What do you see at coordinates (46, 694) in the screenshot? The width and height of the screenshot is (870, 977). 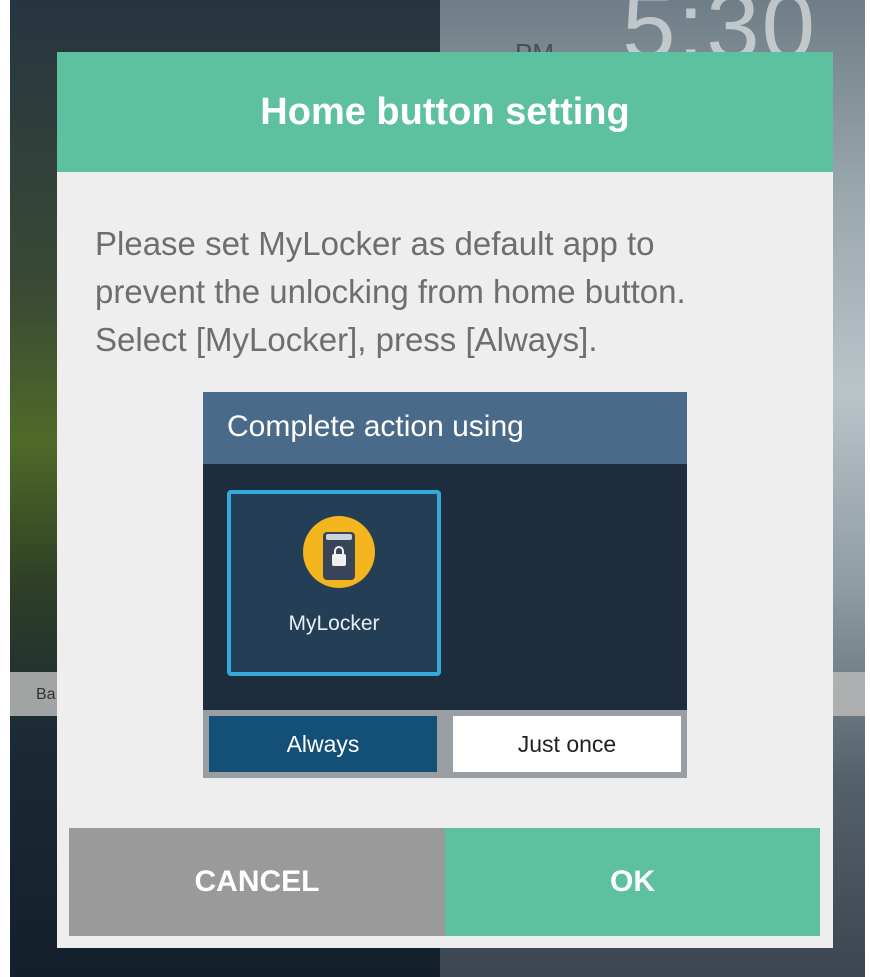 I see `background-strip-text: Ba` at bounding box center [46, 694].